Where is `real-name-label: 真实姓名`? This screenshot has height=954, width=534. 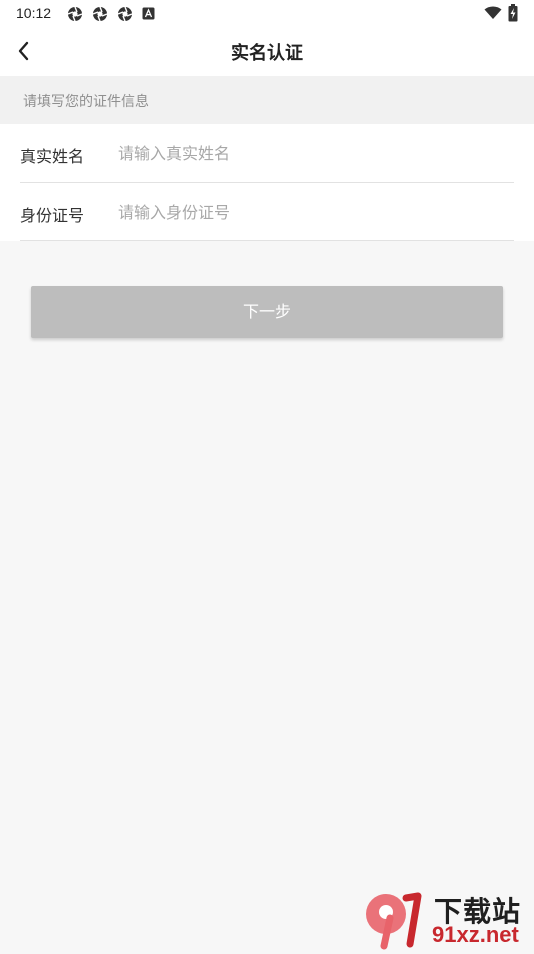
real-name-label: 真实姓名 is located at coordinates (52, 156).